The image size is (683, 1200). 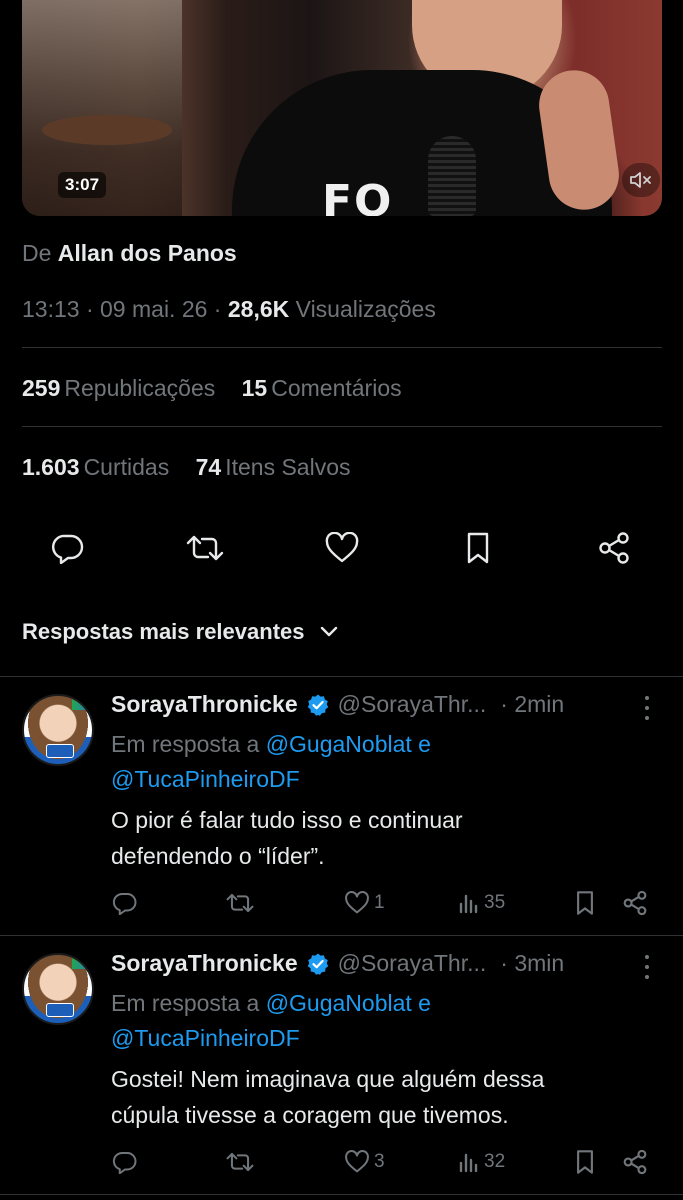 I want to click on comments-stat: 15 Comentários, so click(x=322, y=388).